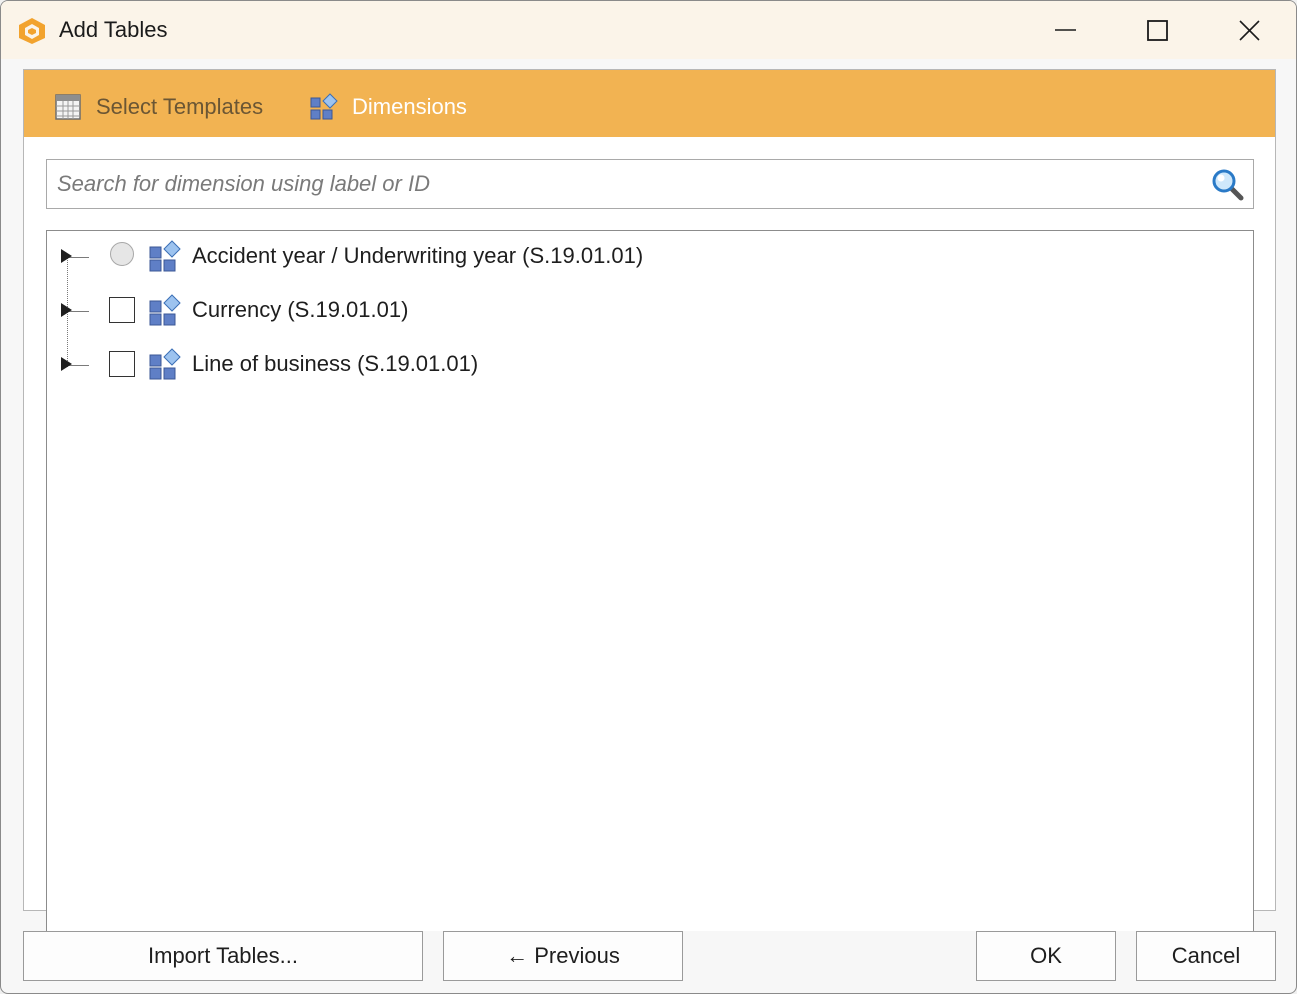  Describe the element at coordinates (1206, 956) in the screenshot. I see `cancel-button: Cancel` at that location.